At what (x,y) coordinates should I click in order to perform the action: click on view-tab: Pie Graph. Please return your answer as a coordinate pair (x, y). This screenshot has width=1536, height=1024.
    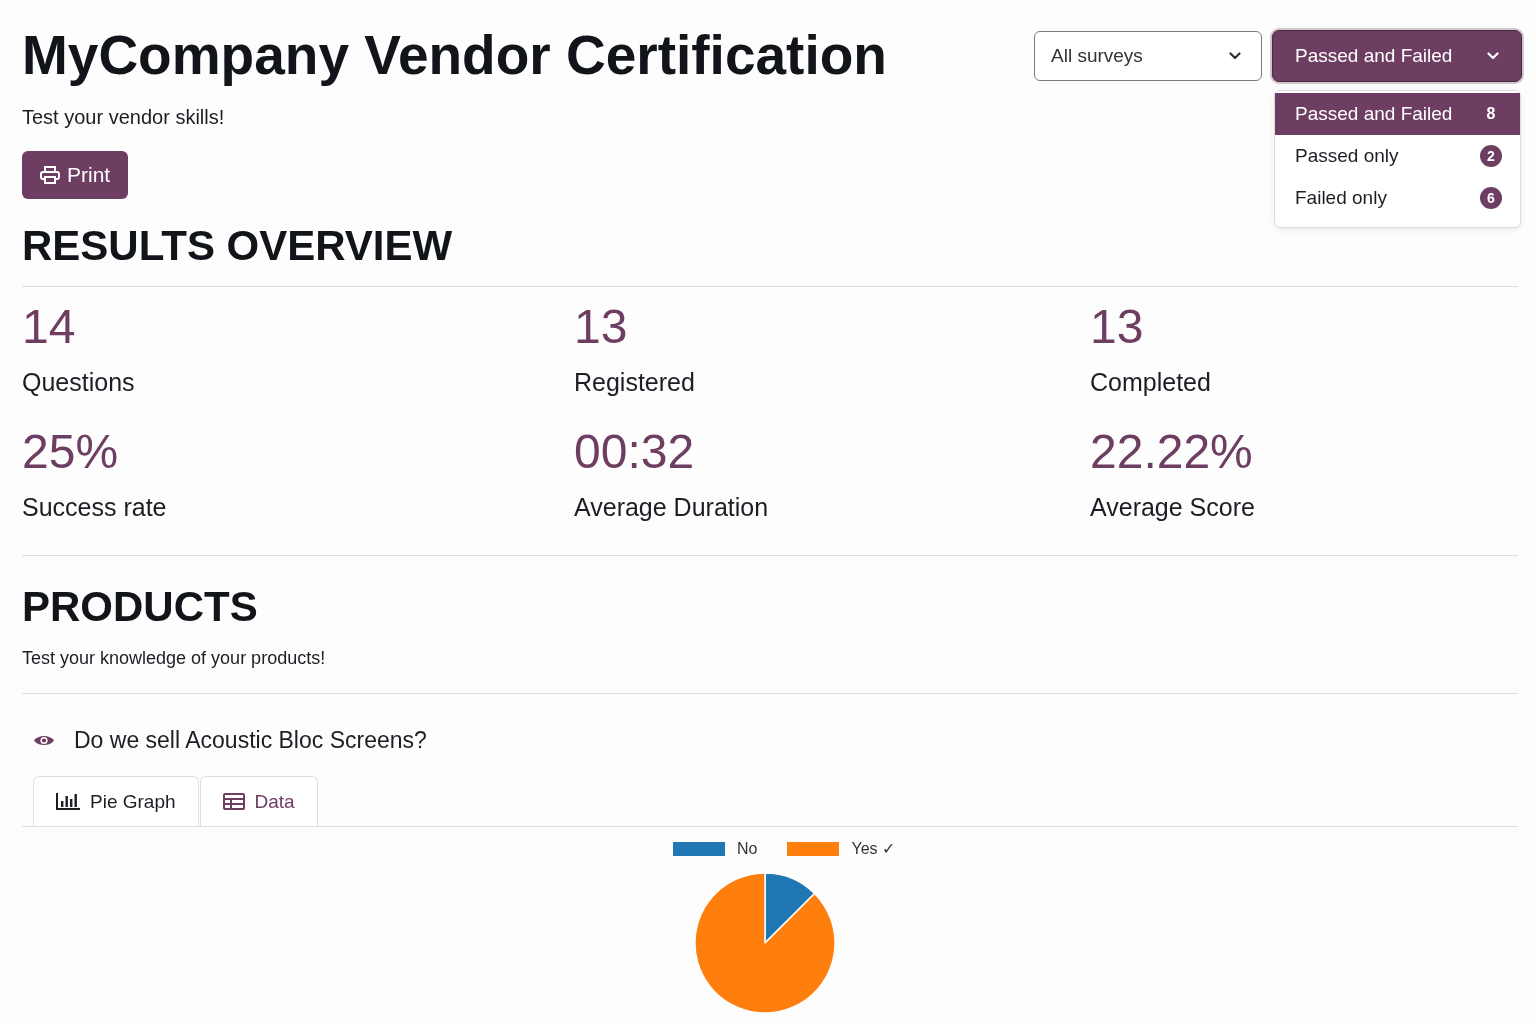
    Looking at the image, I should click on (116, 801).